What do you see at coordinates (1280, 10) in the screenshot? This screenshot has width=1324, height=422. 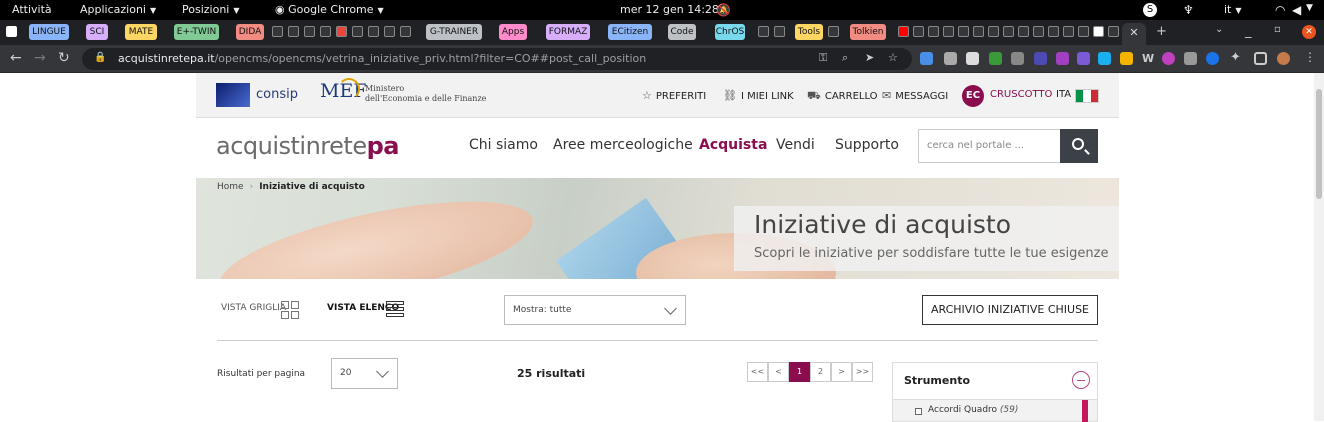 I see `wifi-icon: ◠` at bounding box center [1280, 10].